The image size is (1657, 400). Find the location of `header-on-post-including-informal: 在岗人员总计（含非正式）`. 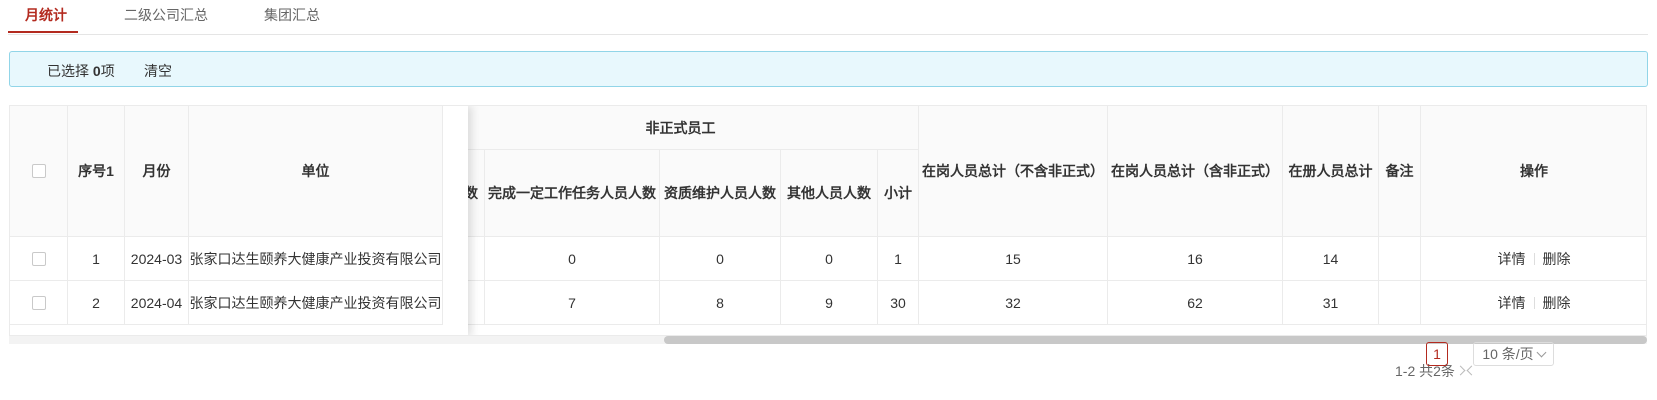

header-on-post-including-informal: 在岗人员总计（含非正式） is located at coordinates (1195, 171).